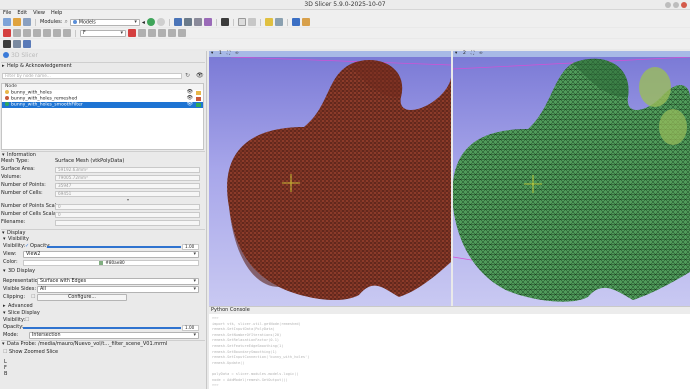 Image resolution: width=690 pixels, height=389 pixels. I want to click on visibility-toggle-icon, so click(152, 33).